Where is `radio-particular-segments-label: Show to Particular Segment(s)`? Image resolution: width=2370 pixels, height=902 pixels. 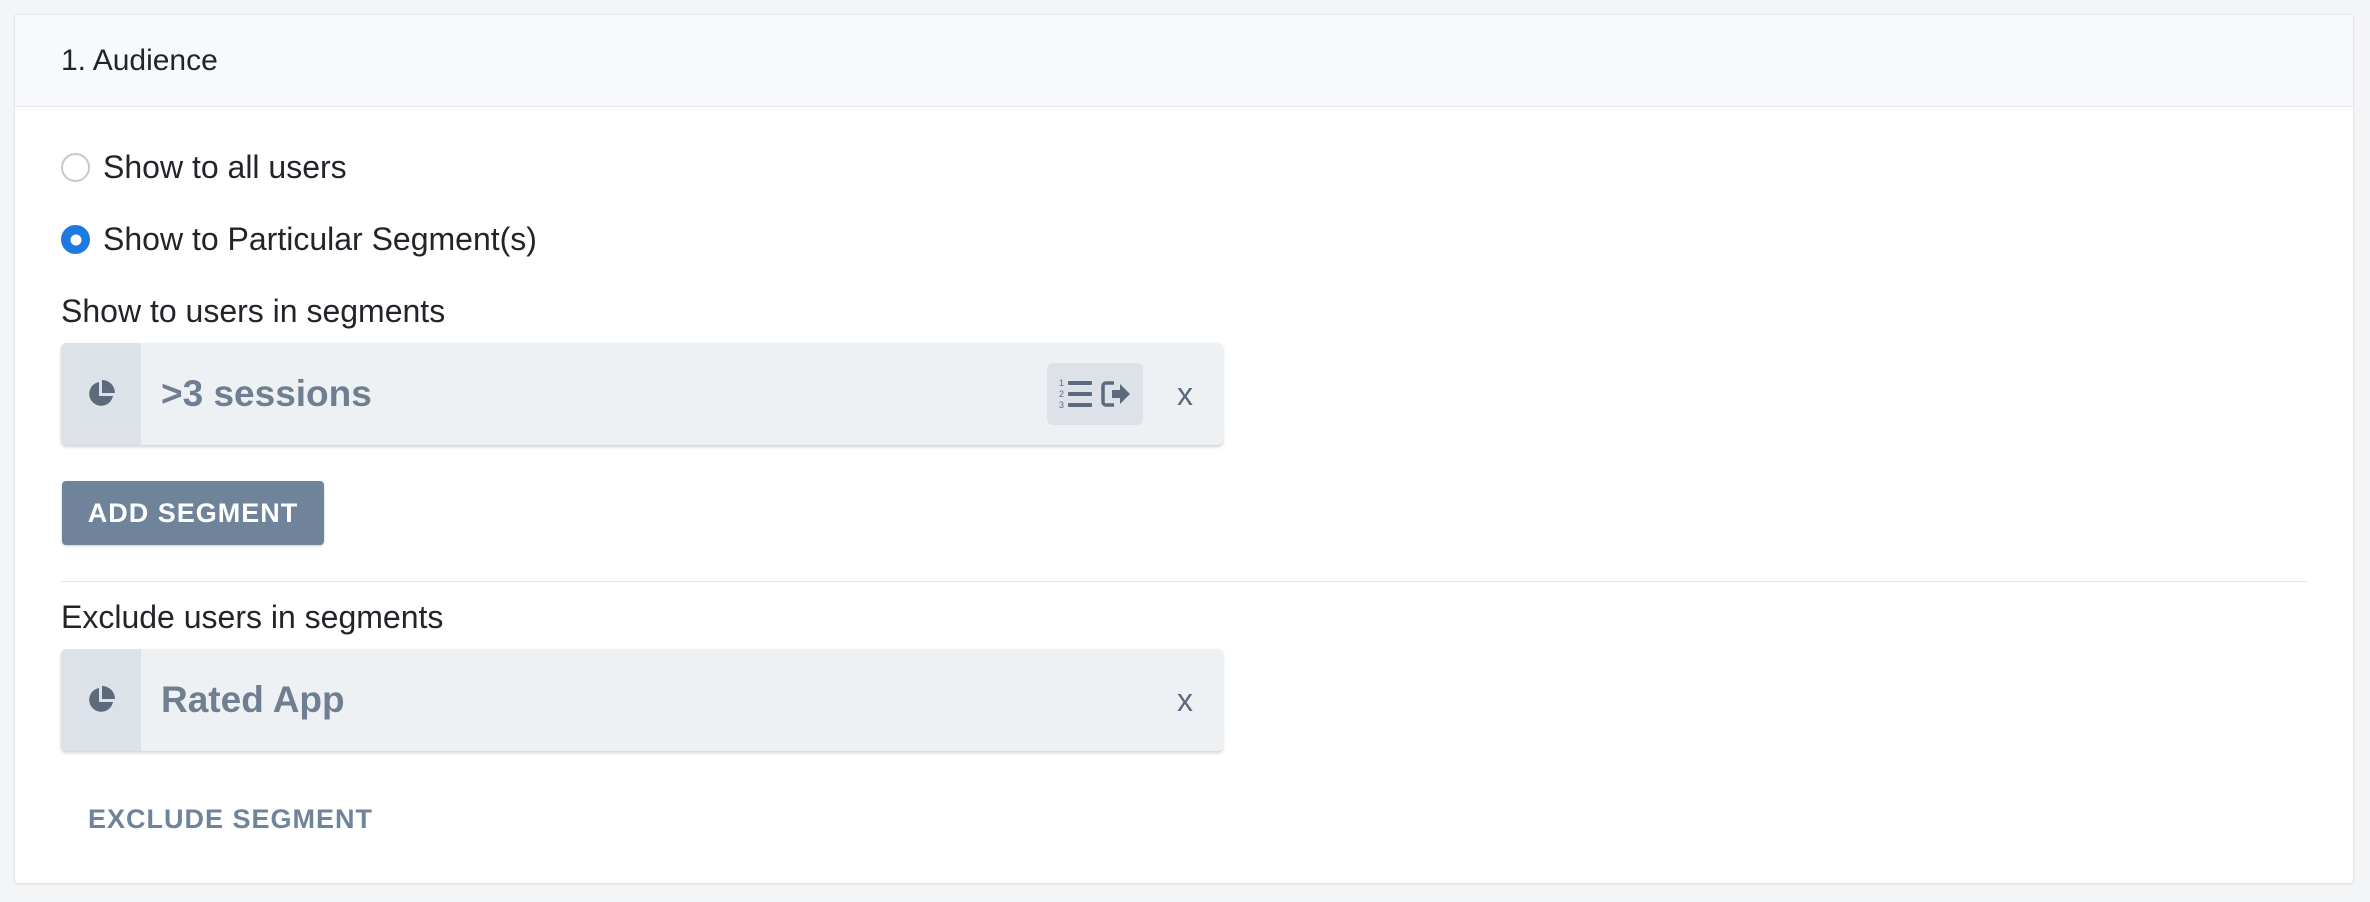 radio-particular-segments-label: Show to Particular Segment(s) is located at coordinates (320, 239).